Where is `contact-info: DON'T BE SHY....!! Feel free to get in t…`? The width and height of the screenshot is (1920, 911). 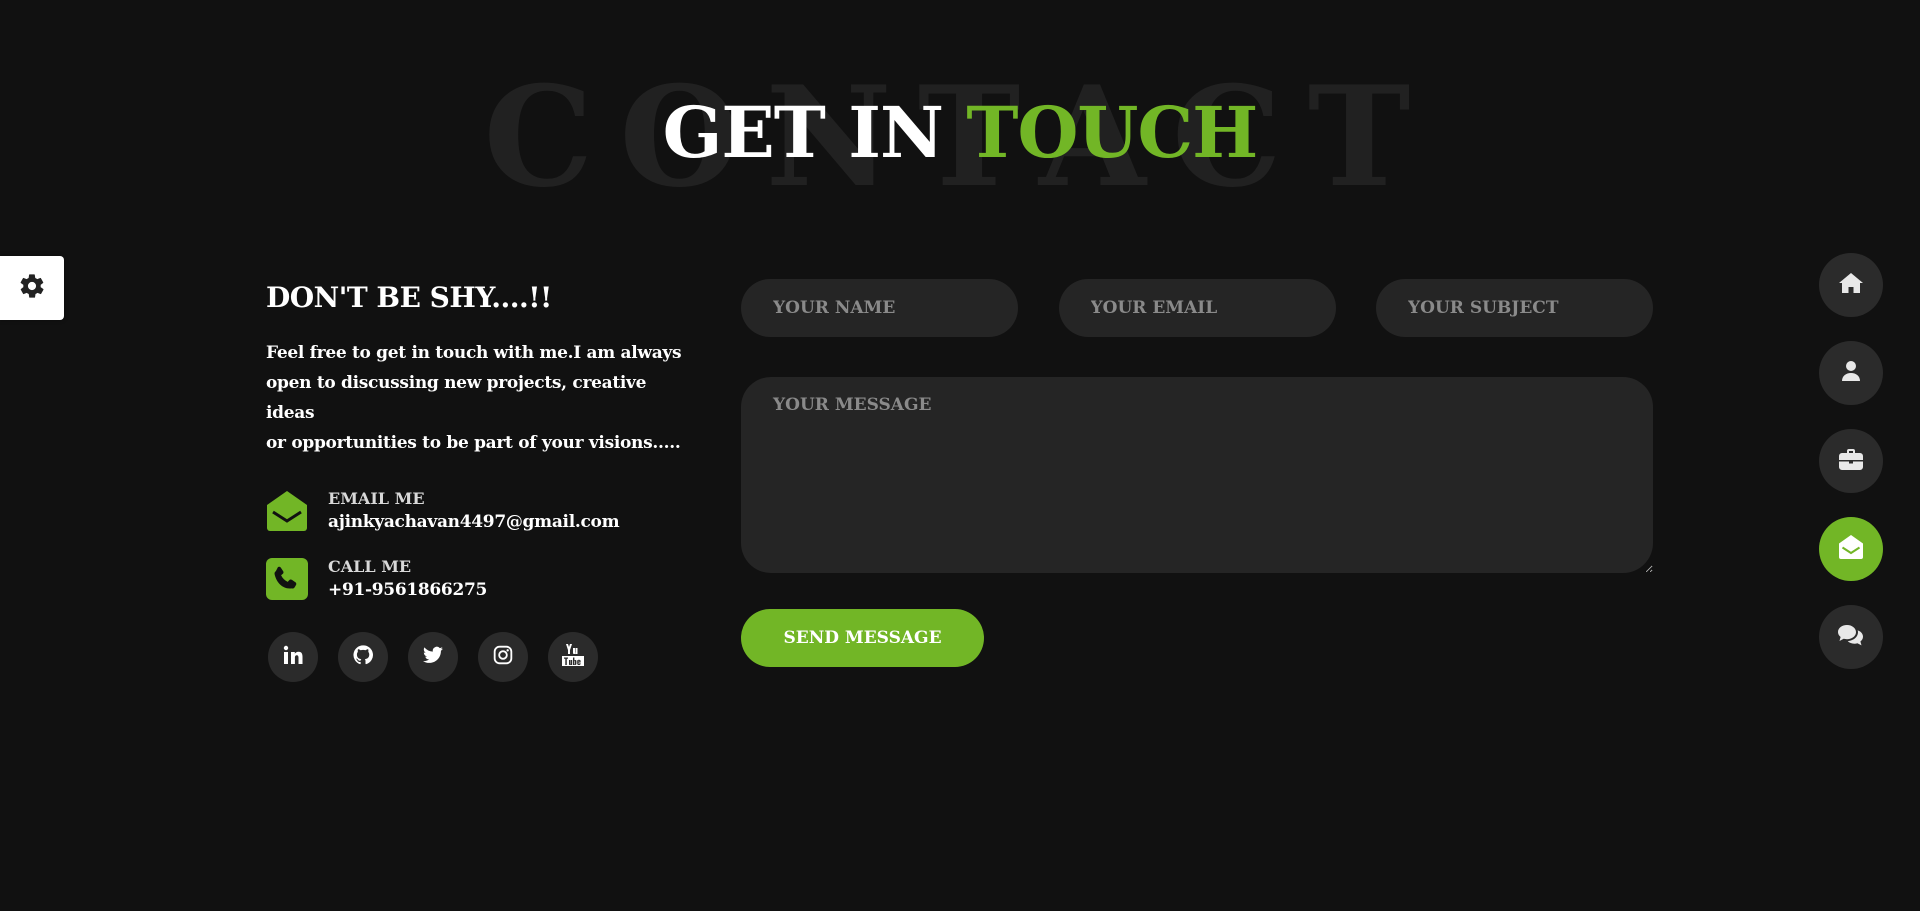
contact-info: DON'T BE SHY....!! Feel free to get in t… is located at coordinates (481, 481).